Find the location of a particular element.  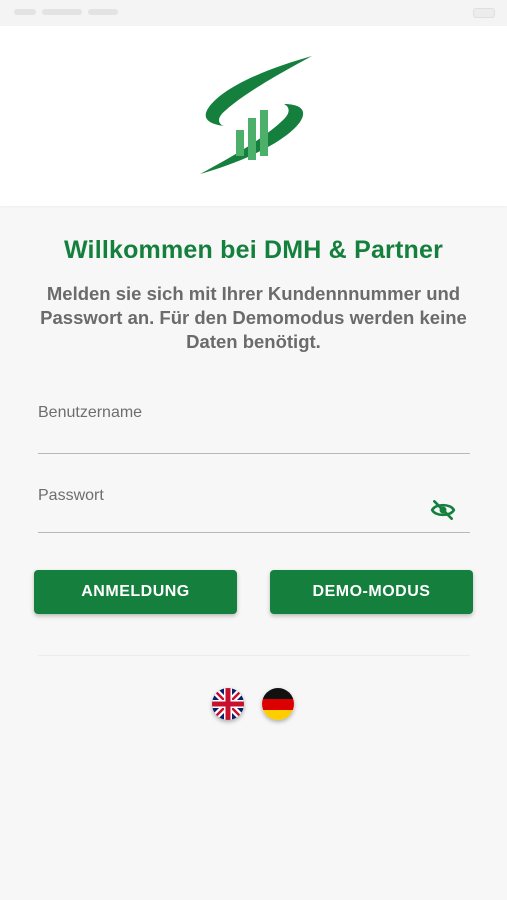

dmh-partner-logo is located at coordinates (256, 115).